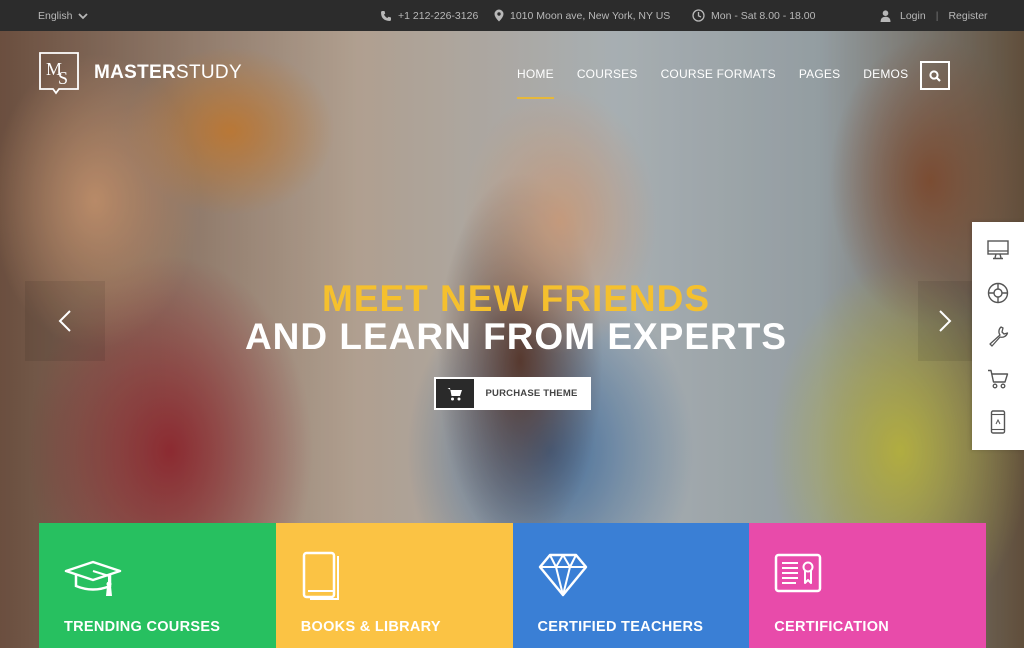 This screenshot has width=1024, height=648. I want to click on clock-icon, so click(698, 15).